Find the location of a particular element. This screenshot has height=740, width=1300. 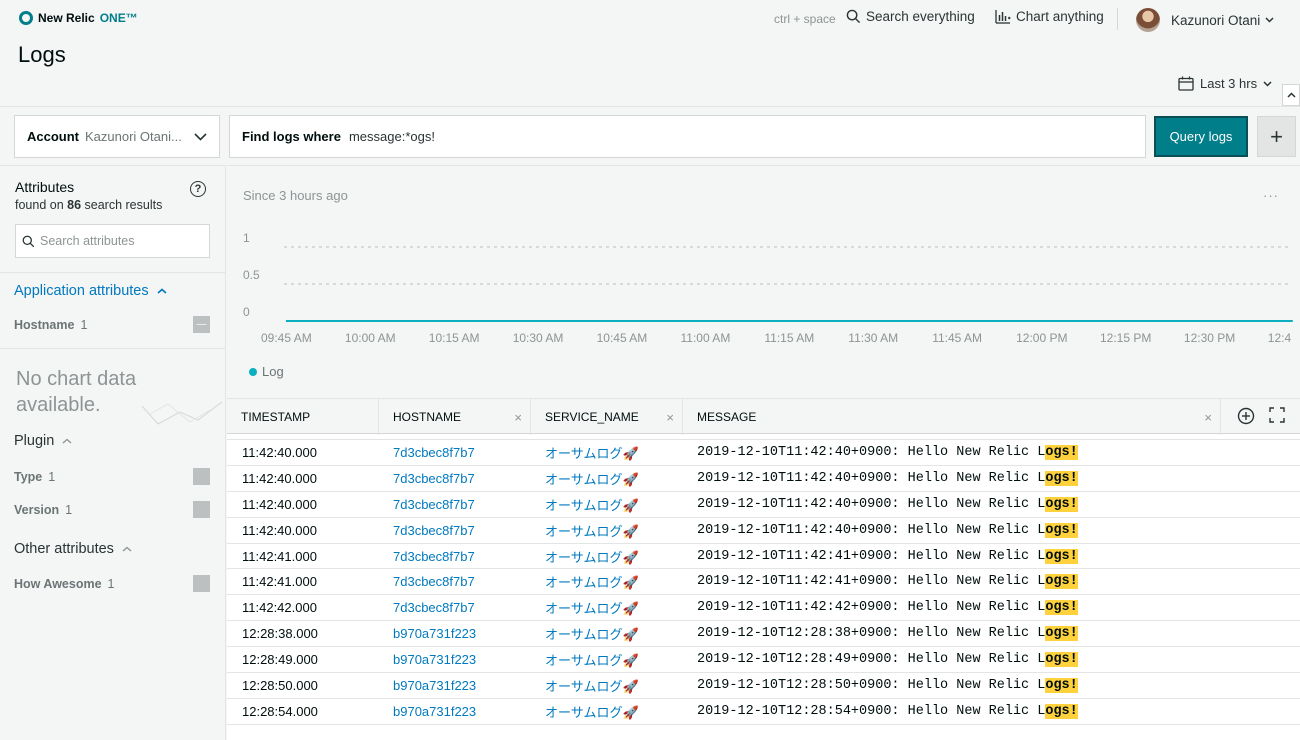

add-query-button: + is located at coordinates (1276, 136).